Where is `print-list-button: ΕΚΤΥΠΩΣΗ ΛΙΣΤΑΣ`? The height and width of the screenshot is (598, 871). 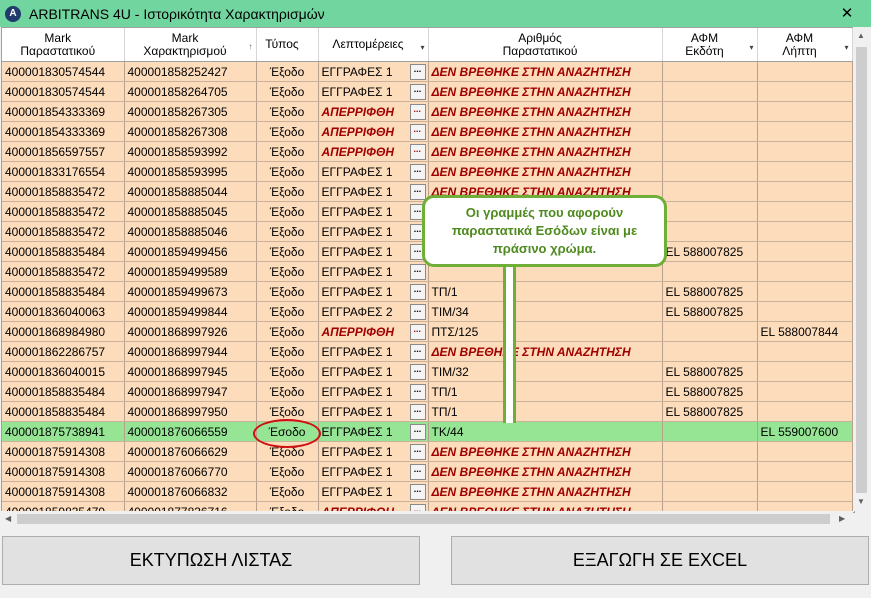
print-list-button: ΕΚΤΥΠΩΣΗ ΛΙΣΤΑΣ is located at coordinates (211, 560).